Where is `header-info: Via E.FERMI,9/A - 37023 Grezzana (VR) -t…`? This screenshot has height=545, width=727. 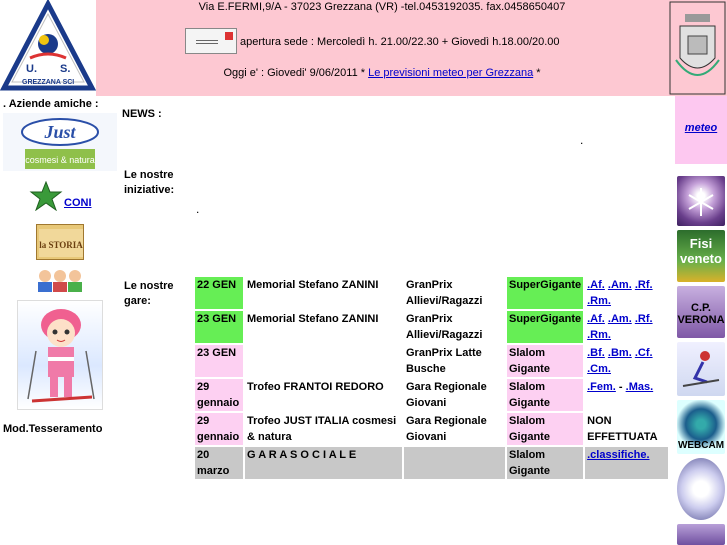 header-info: Via E.FERMI,9/A - 37023 Grezzana (VR) -t… is located at coordinates (382, 48).